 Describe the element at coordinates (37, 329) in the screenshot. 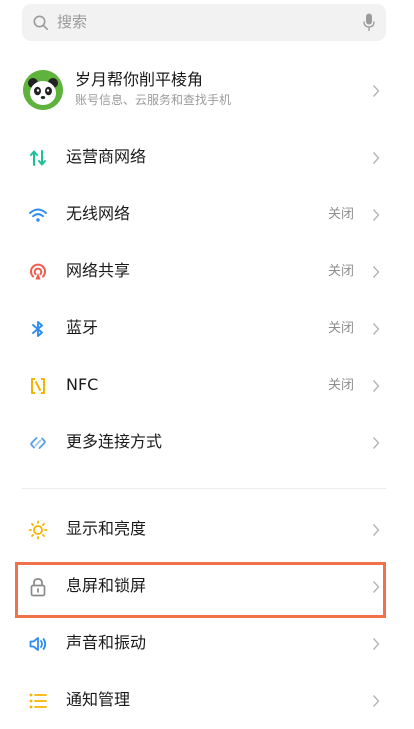

I see `bluetooth-icon` at that location.